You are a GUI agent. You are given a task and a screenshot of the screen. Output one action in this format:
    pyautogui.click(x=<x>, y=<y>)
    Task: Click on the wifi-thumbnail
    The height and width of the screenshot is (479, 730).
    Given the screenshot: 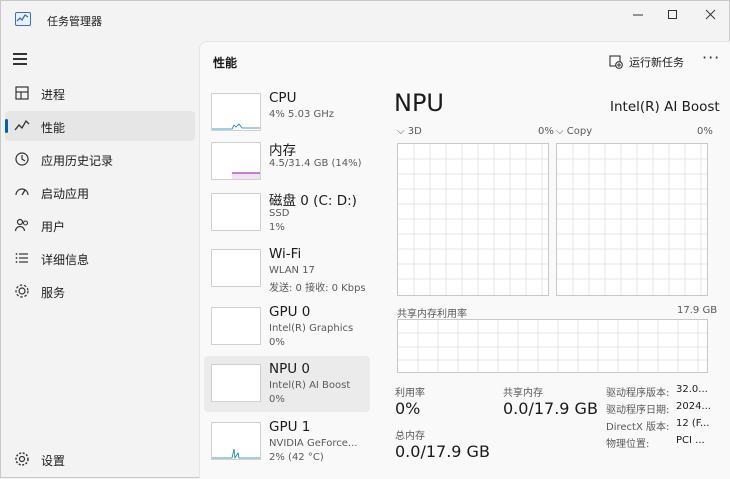 What is the action you would take?
    pyautogui.click(x=236, y=268)
    